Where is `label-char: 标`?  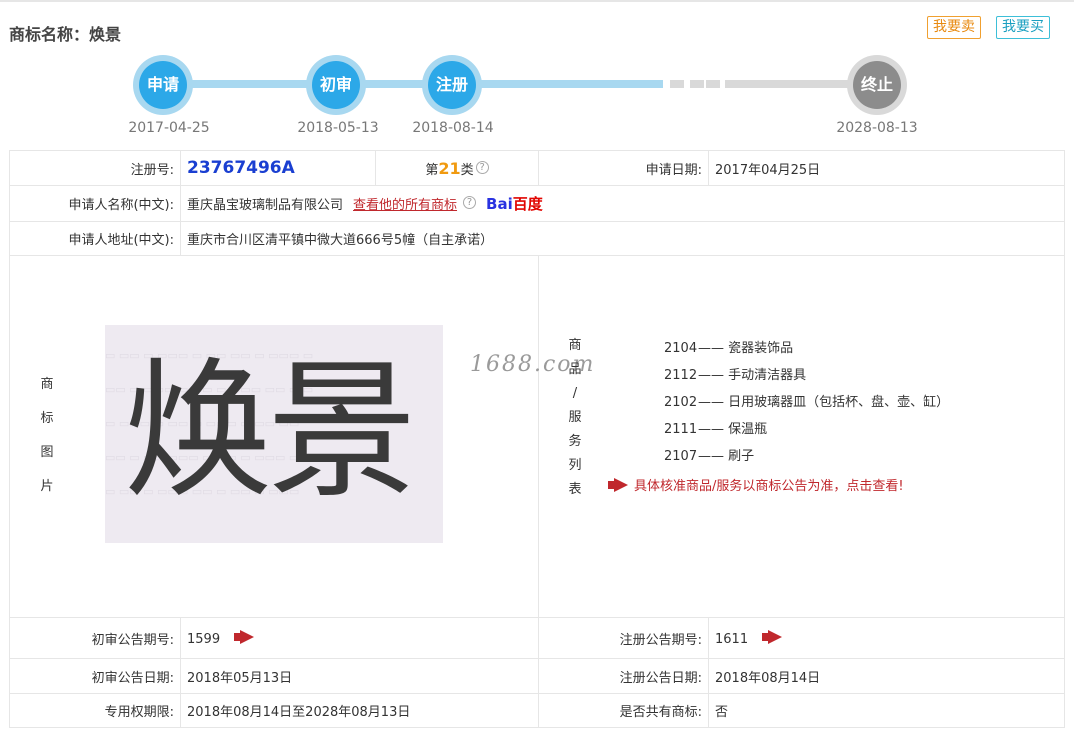 label-char: 标 is located at coordinates (47, 418).